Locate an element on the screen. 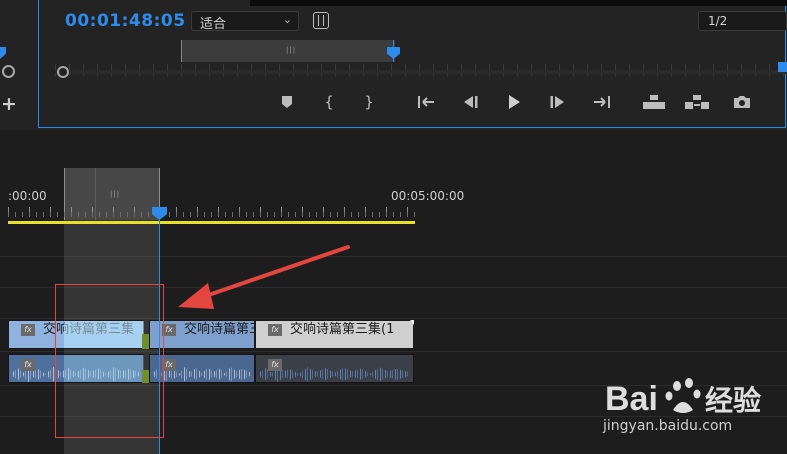 This screenshot has width=787, height=454. work-area-bar is located at coordinates (211, 222).